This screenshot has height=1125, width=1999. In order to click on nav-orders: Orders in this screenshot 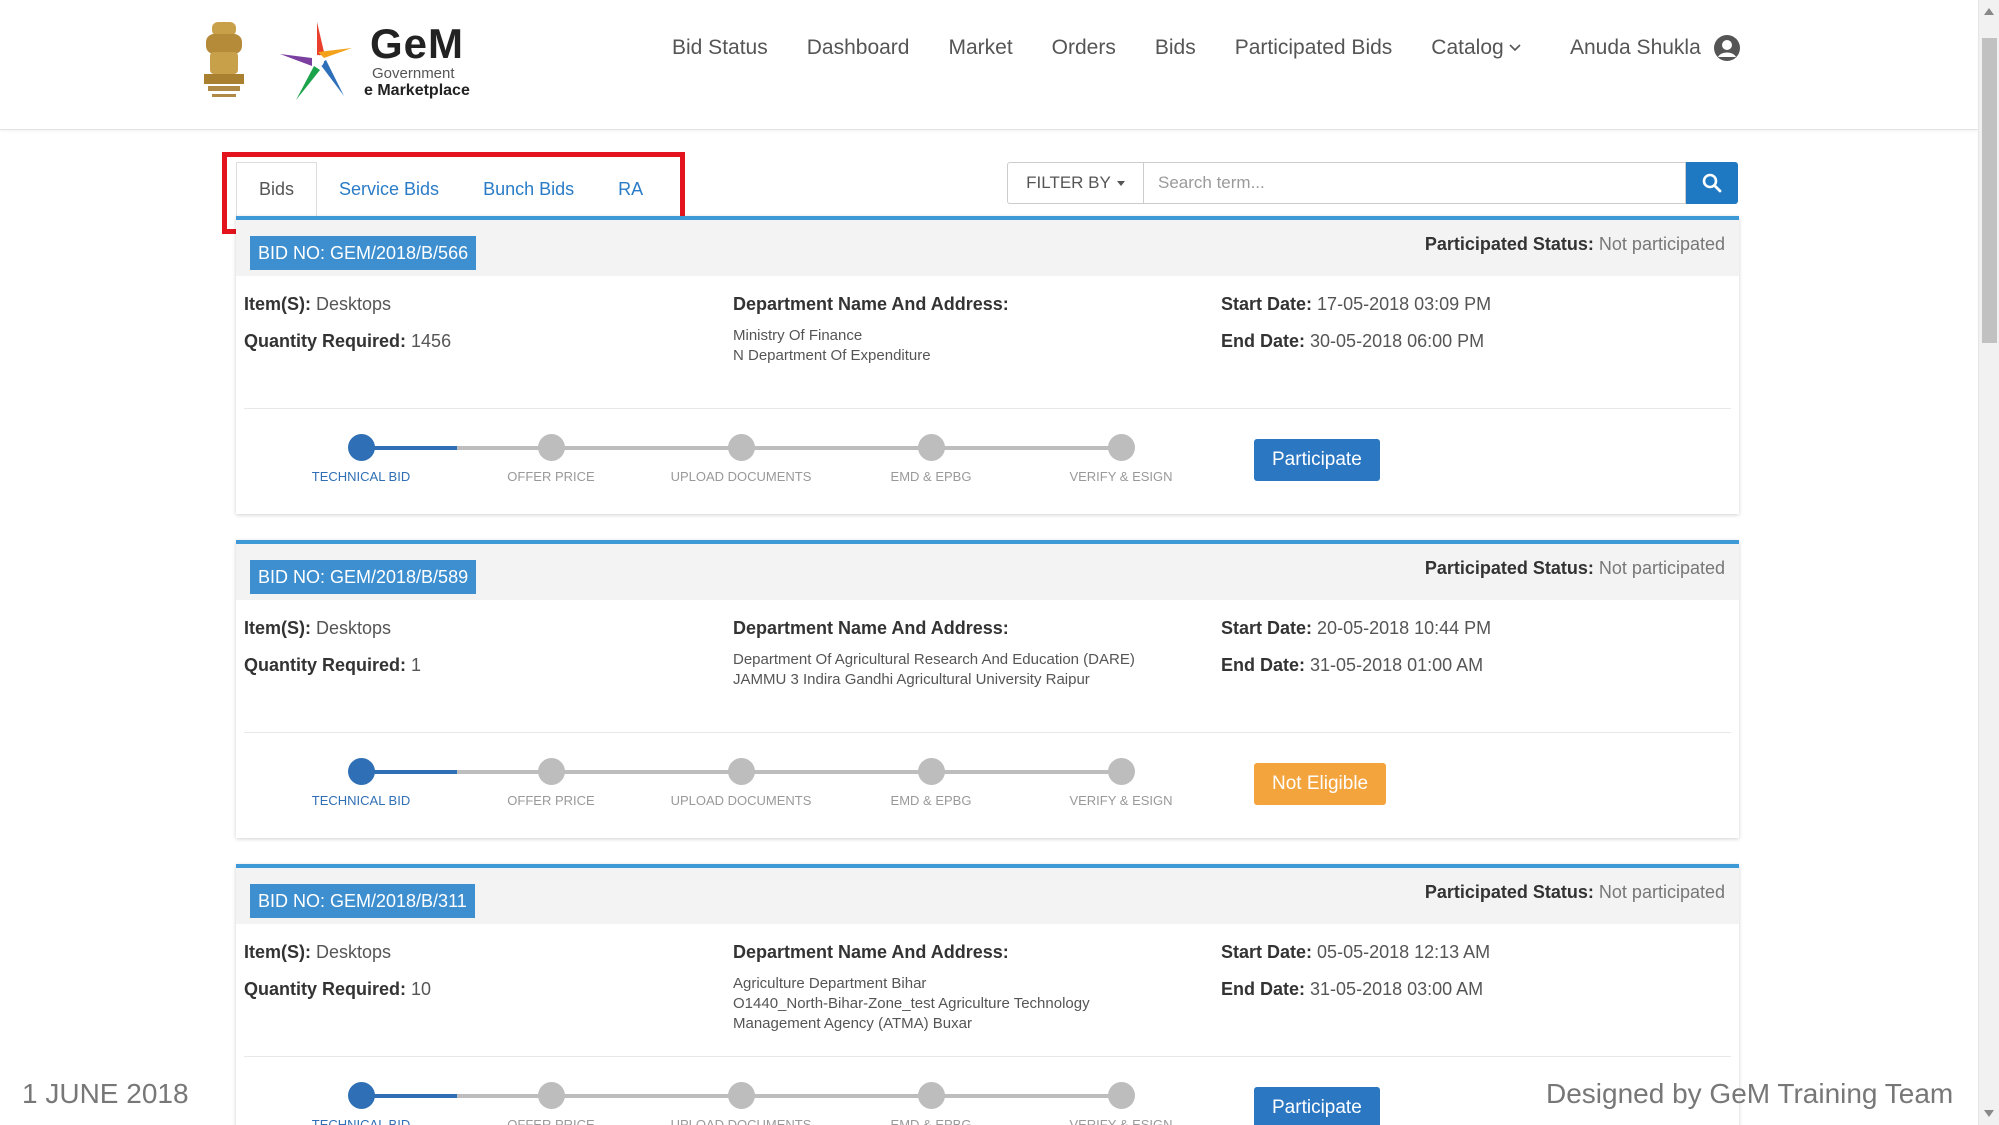, I will do `click(1084, 48)`.